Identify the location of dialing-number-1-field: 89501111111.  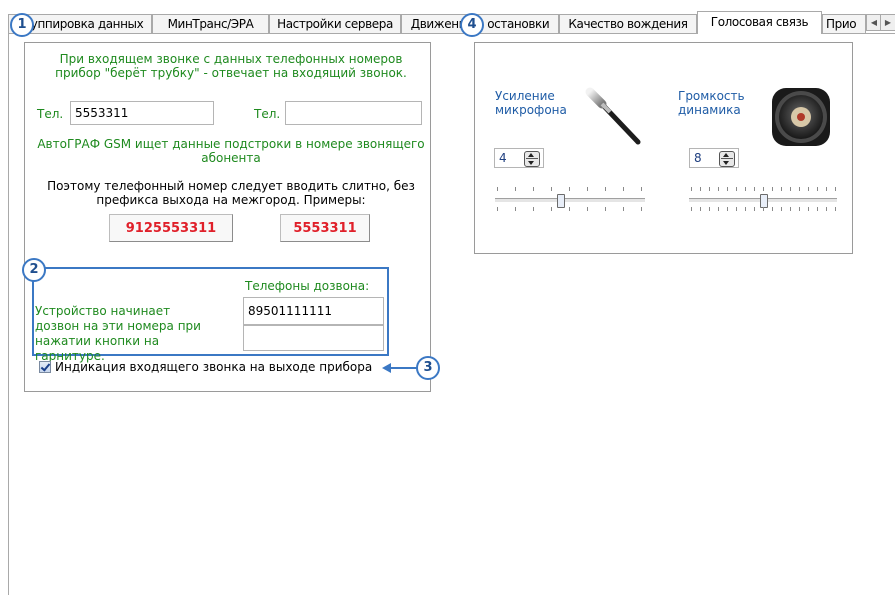
(313, 311).